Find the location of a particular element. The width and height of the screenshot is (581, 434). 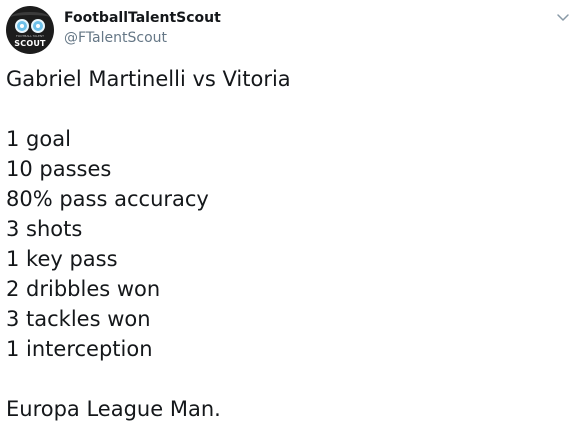

avatar-small-text: FOOTBALL TALENT is located at coordinates (30, 36).